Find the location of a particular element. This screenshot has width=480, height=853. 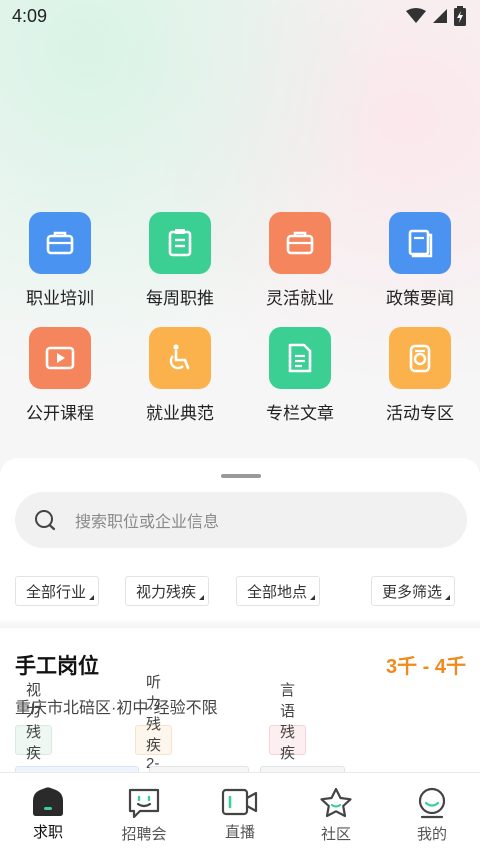

grid-item-employment-models: 就业典范 is located at coordinates (180, 375).